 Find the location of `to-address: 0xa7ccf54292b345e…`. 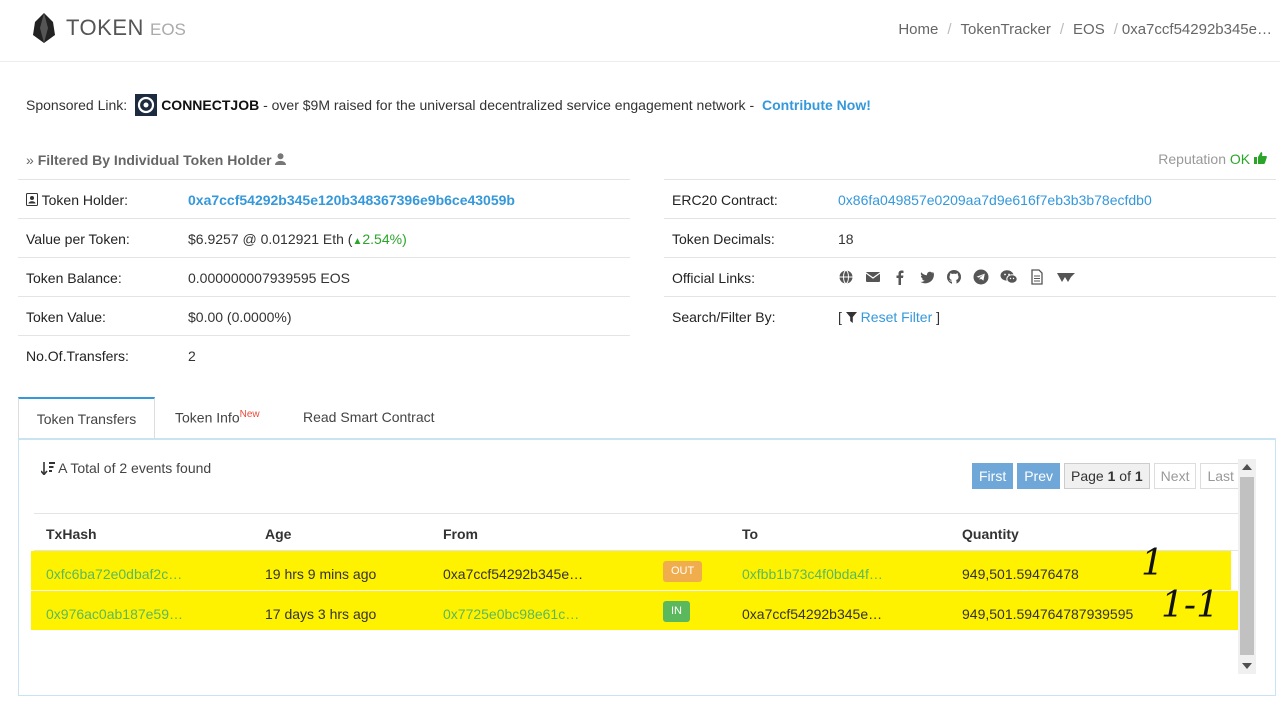

to-address: 0xa7ccf54292b345e… is located at coordinates (812, 614).